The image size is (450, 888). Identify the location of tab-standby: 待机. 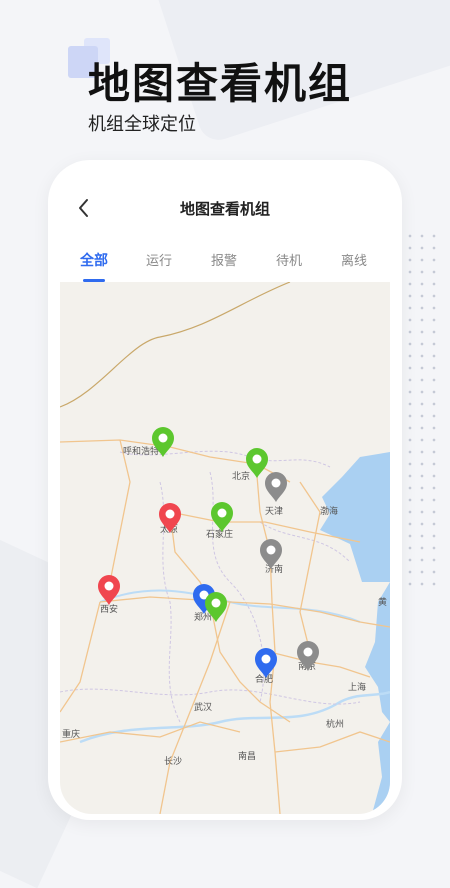
(289, 259).